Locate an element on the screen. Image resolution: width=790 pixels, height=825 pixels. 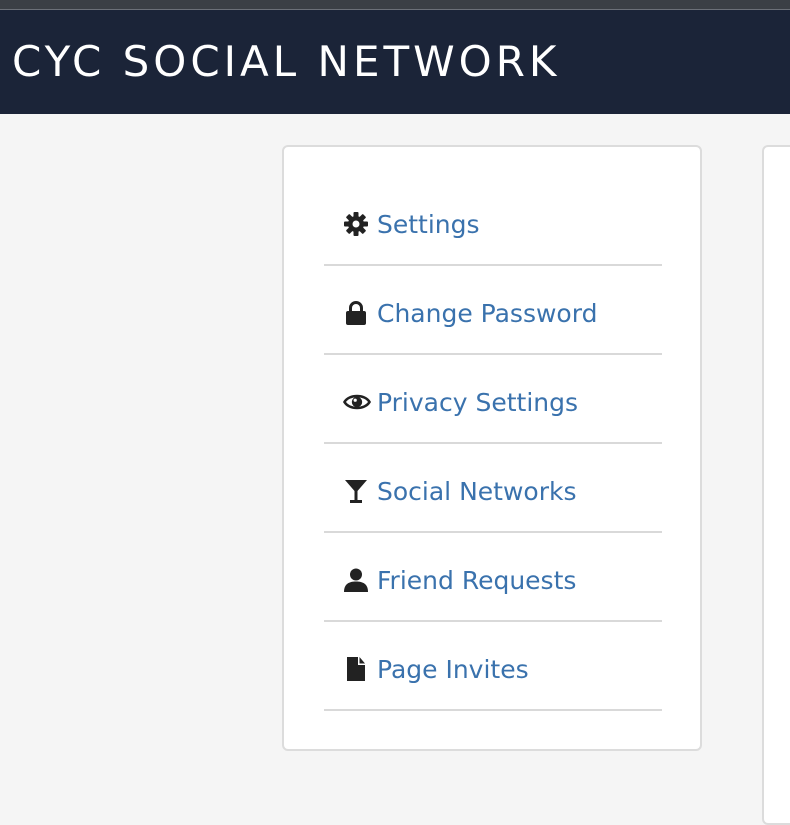
menu-item-label: Page Invites is located at coordinates (453, 670).